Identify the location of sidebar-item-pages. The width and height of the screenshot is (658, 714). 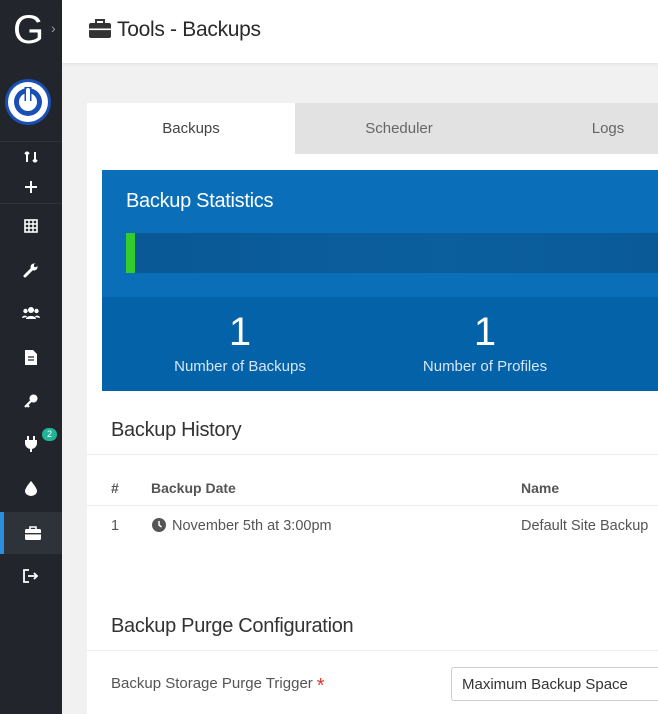
(31, 357).